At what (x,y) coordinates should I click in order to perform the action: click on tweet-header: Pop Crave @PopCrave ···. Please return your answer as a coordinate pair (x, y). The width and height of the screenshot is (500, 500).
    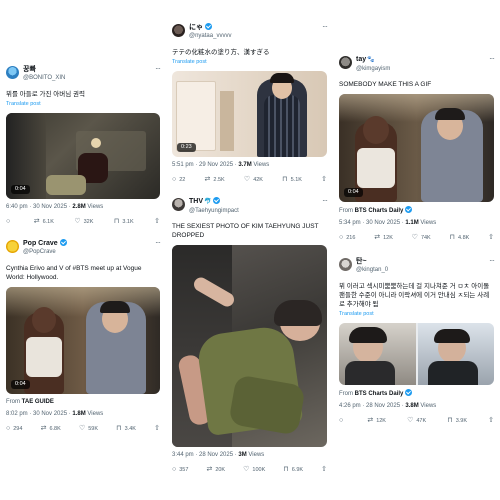
    Looking at the image, I should click on (83, 251).